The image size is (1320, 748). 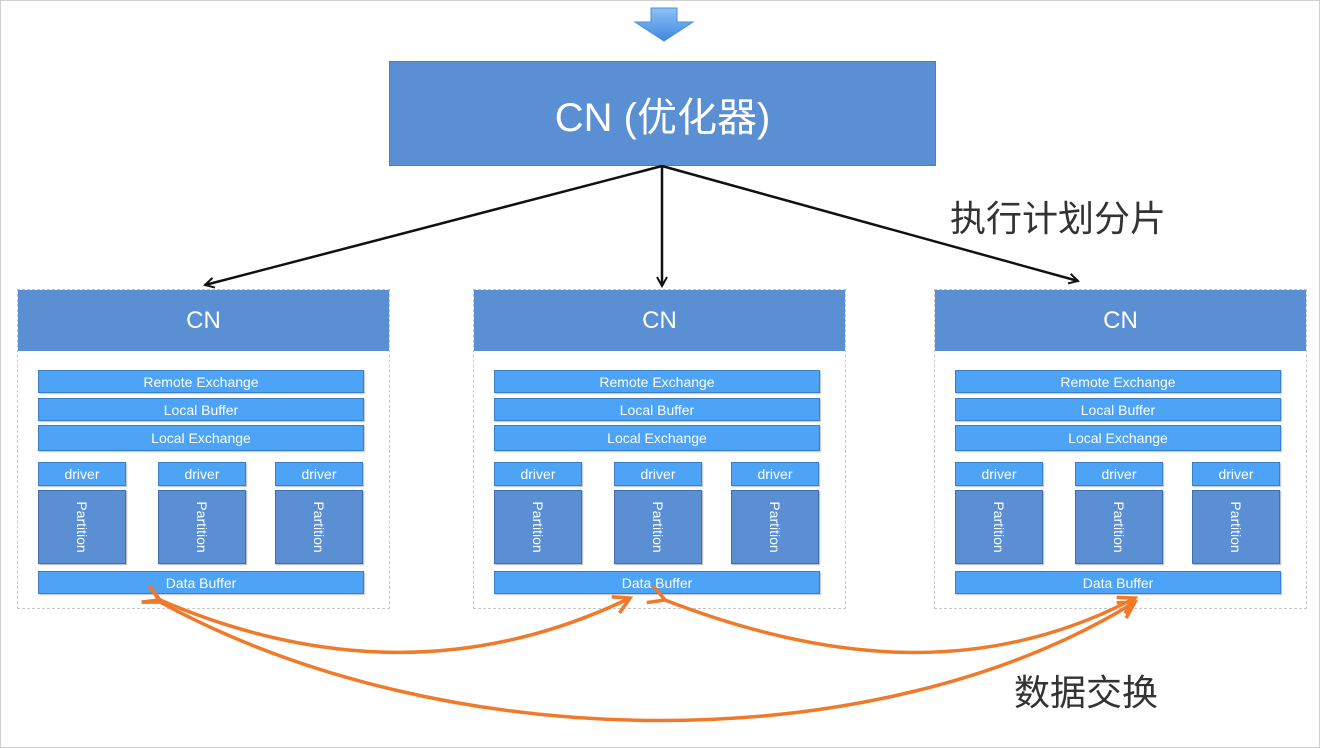 What do you see at coordinates (434, 224) in the screenshot?
I see `plan-arrow-left` at bounding box center [434, 224].